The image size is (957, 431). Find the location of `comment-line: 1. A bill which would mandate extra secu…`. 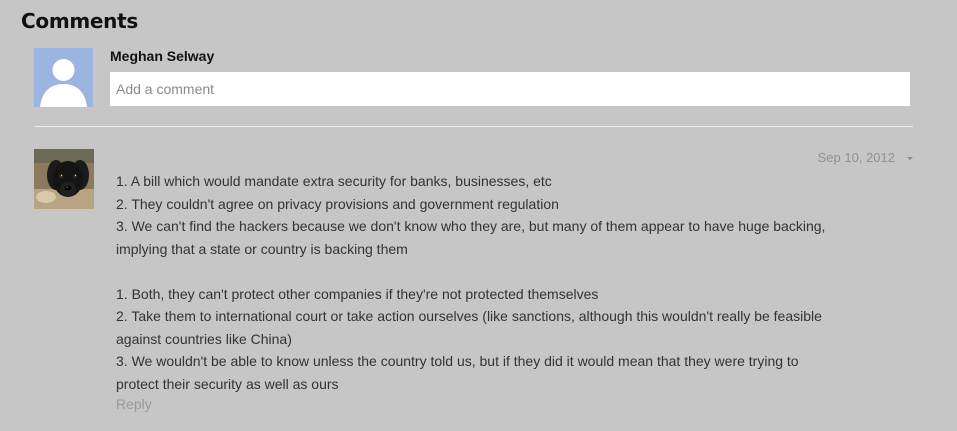

comment-line: 1. A bill which would mandate extra secu… is located at coordinates (334, 181).